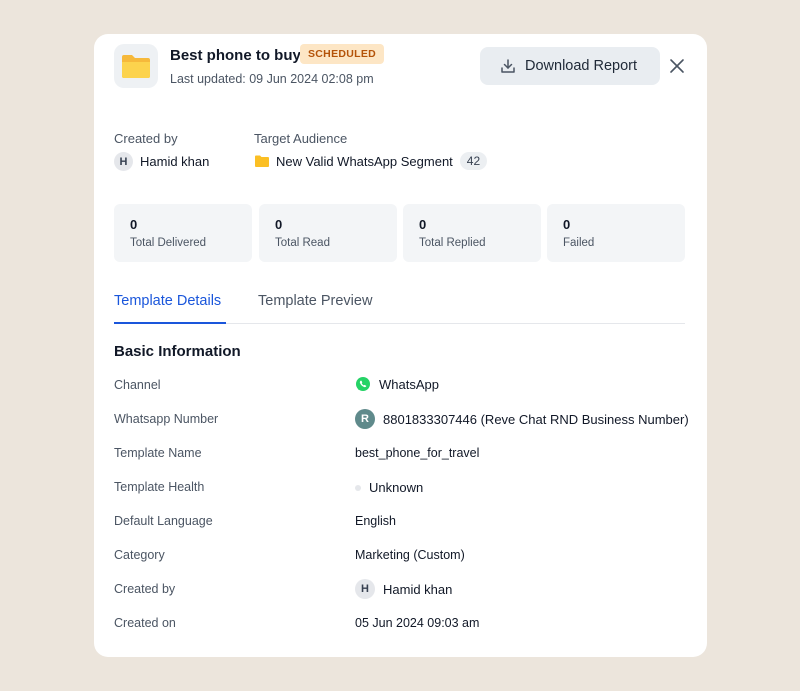 The width and height of the screenshot is (800, 691). I want to click on status-badge: SCHEDULED, so click(342, 54).